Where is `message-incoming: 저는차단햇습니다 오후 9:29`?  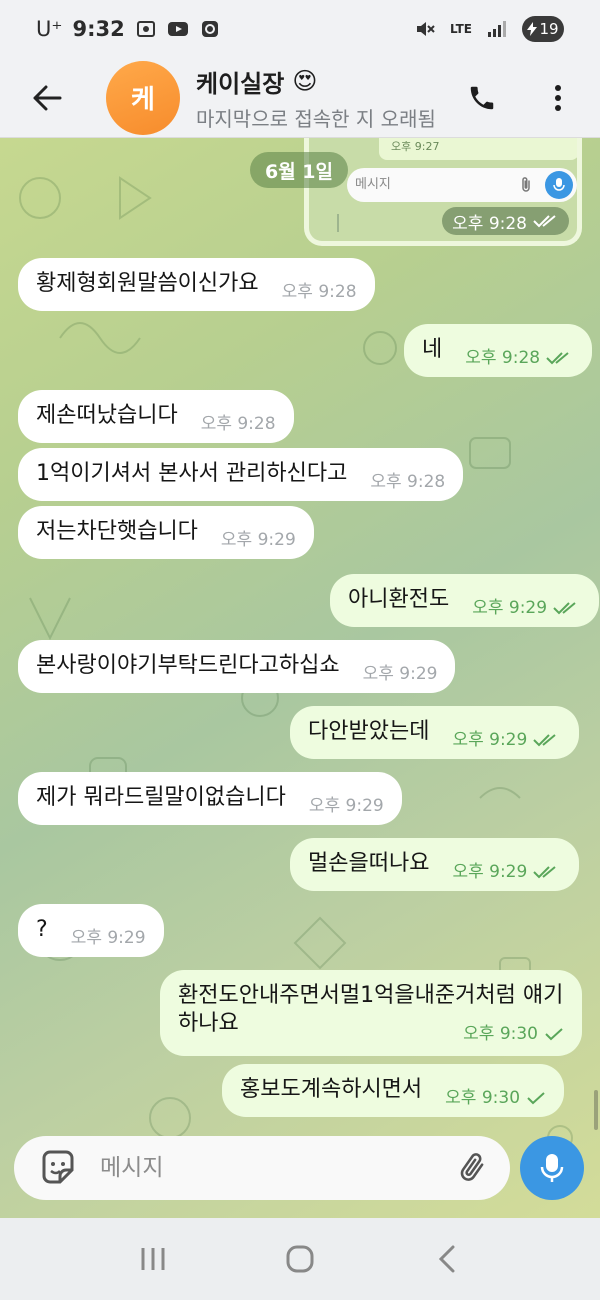 message-incoming: 저는차단햇습니다 오후 9:29 is located at coordinates (166, 532).